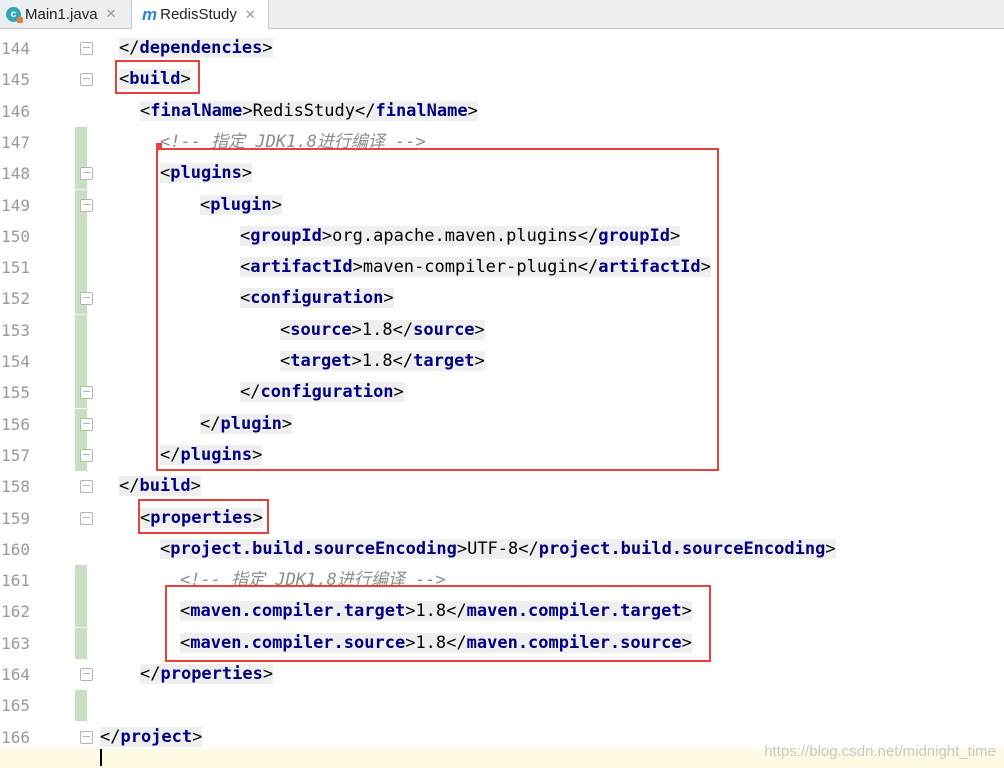  I want to click on line-number: 155, so click(15, 393).